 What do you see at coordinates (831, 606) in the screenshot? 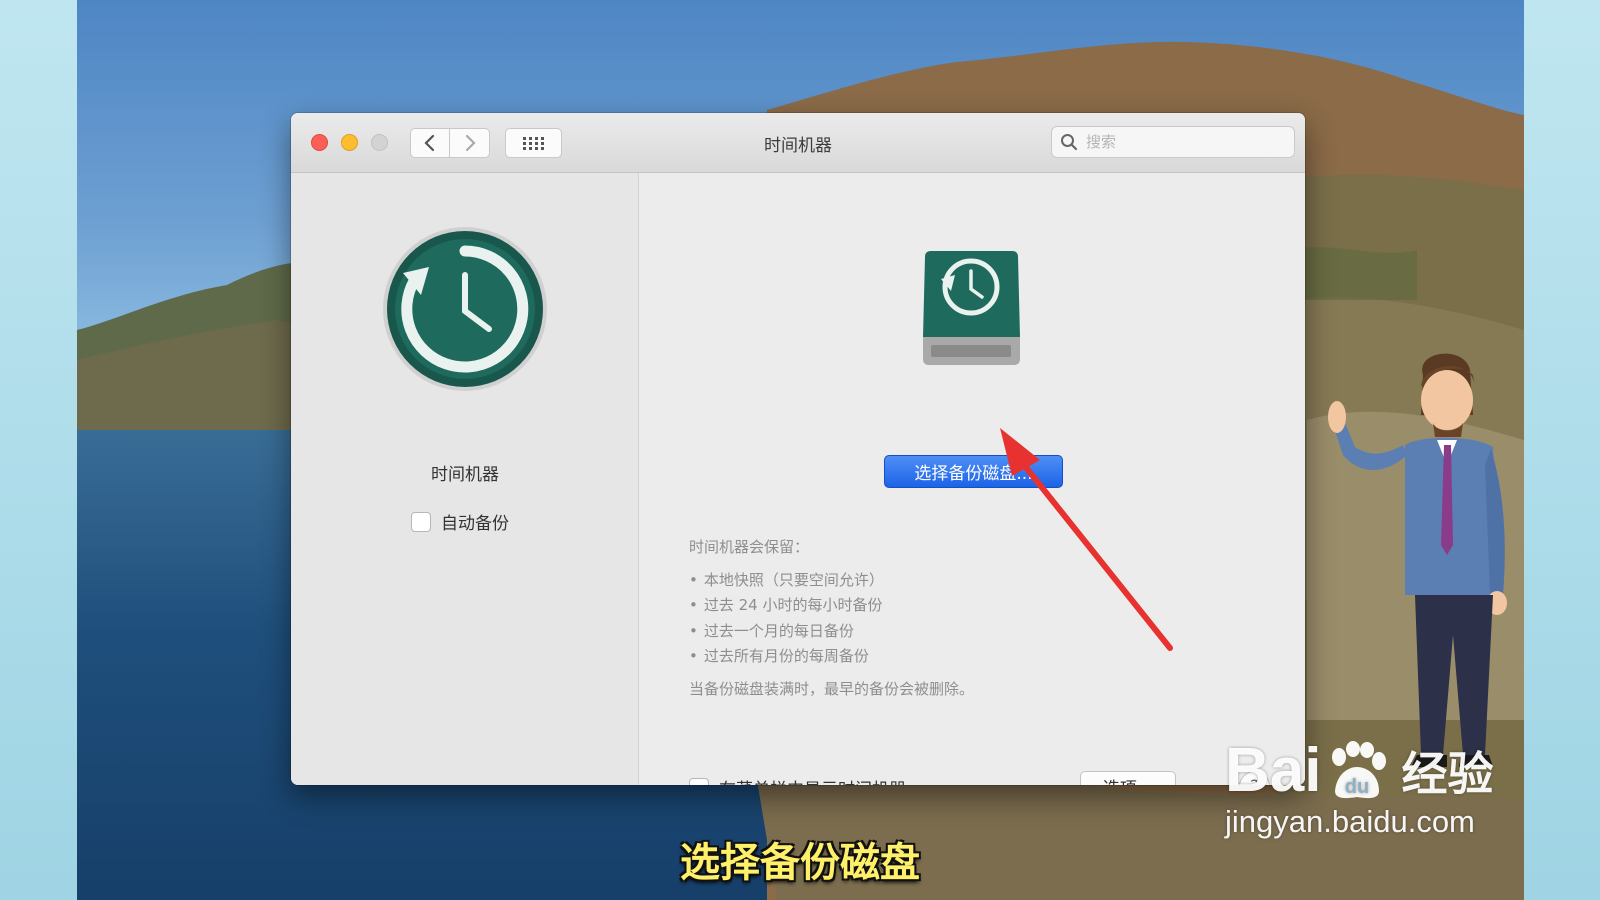
I see `list-item: 过去 24 小时的每小时备份` at bounding box center [831, 606].